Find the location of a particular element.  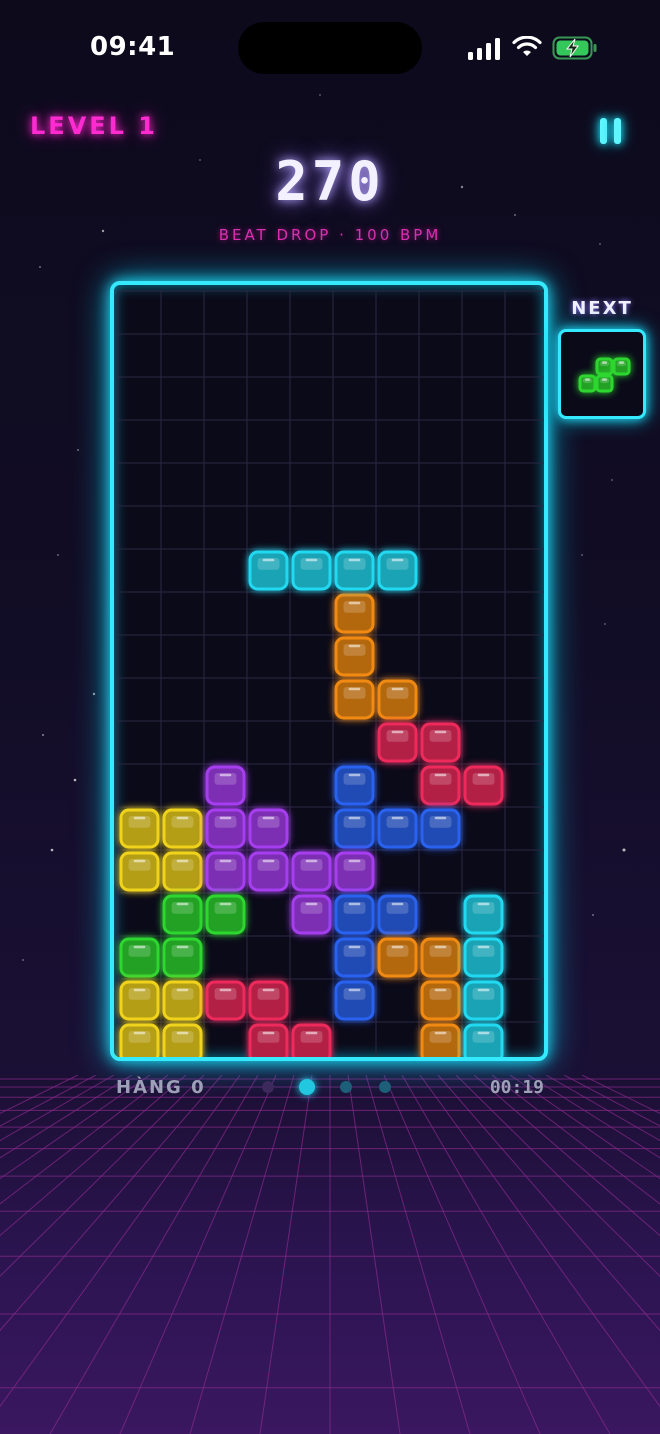

lines-cleared: HÀNG 0 is located at coordinates (161, 1087).